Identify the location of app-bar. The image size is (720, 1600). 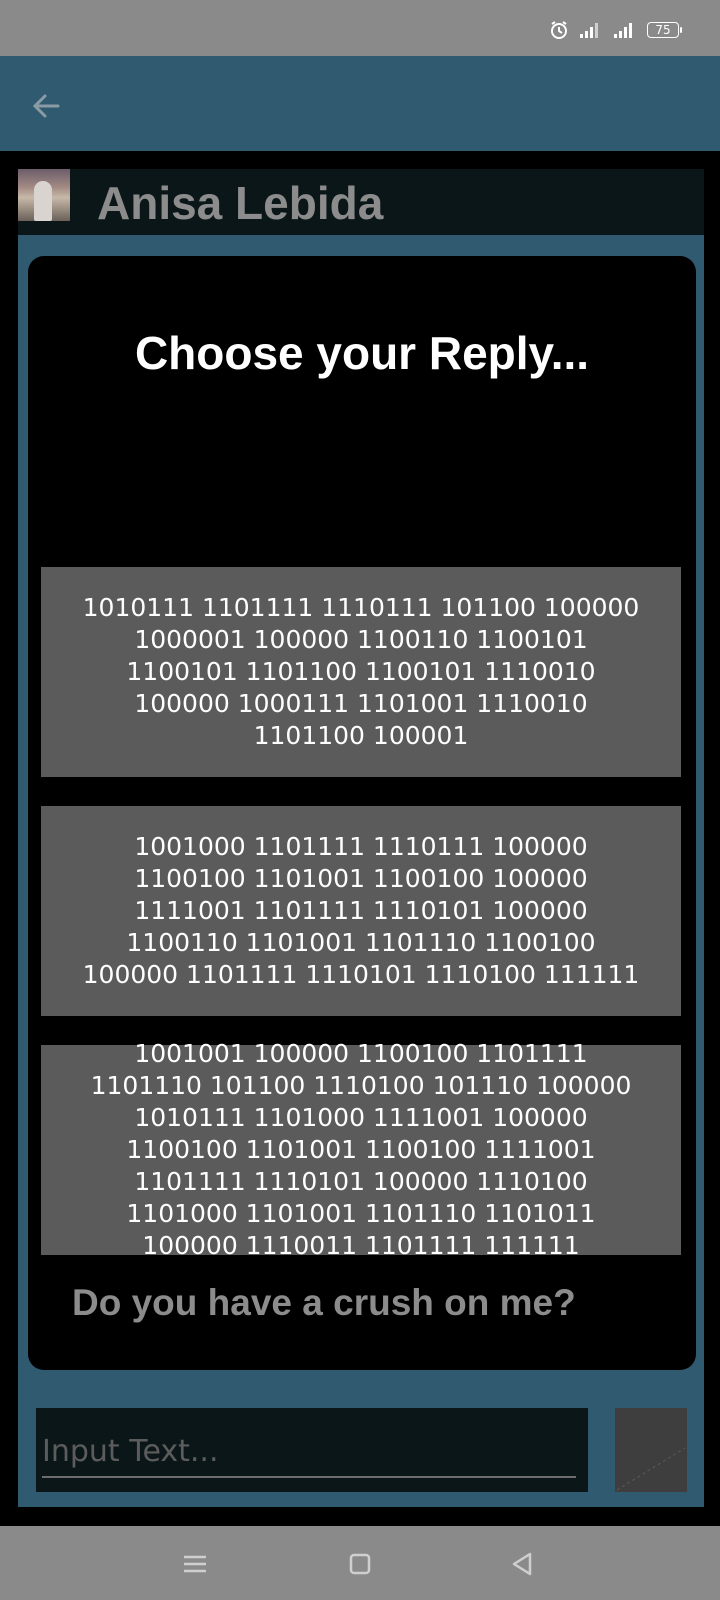
(360, 103).